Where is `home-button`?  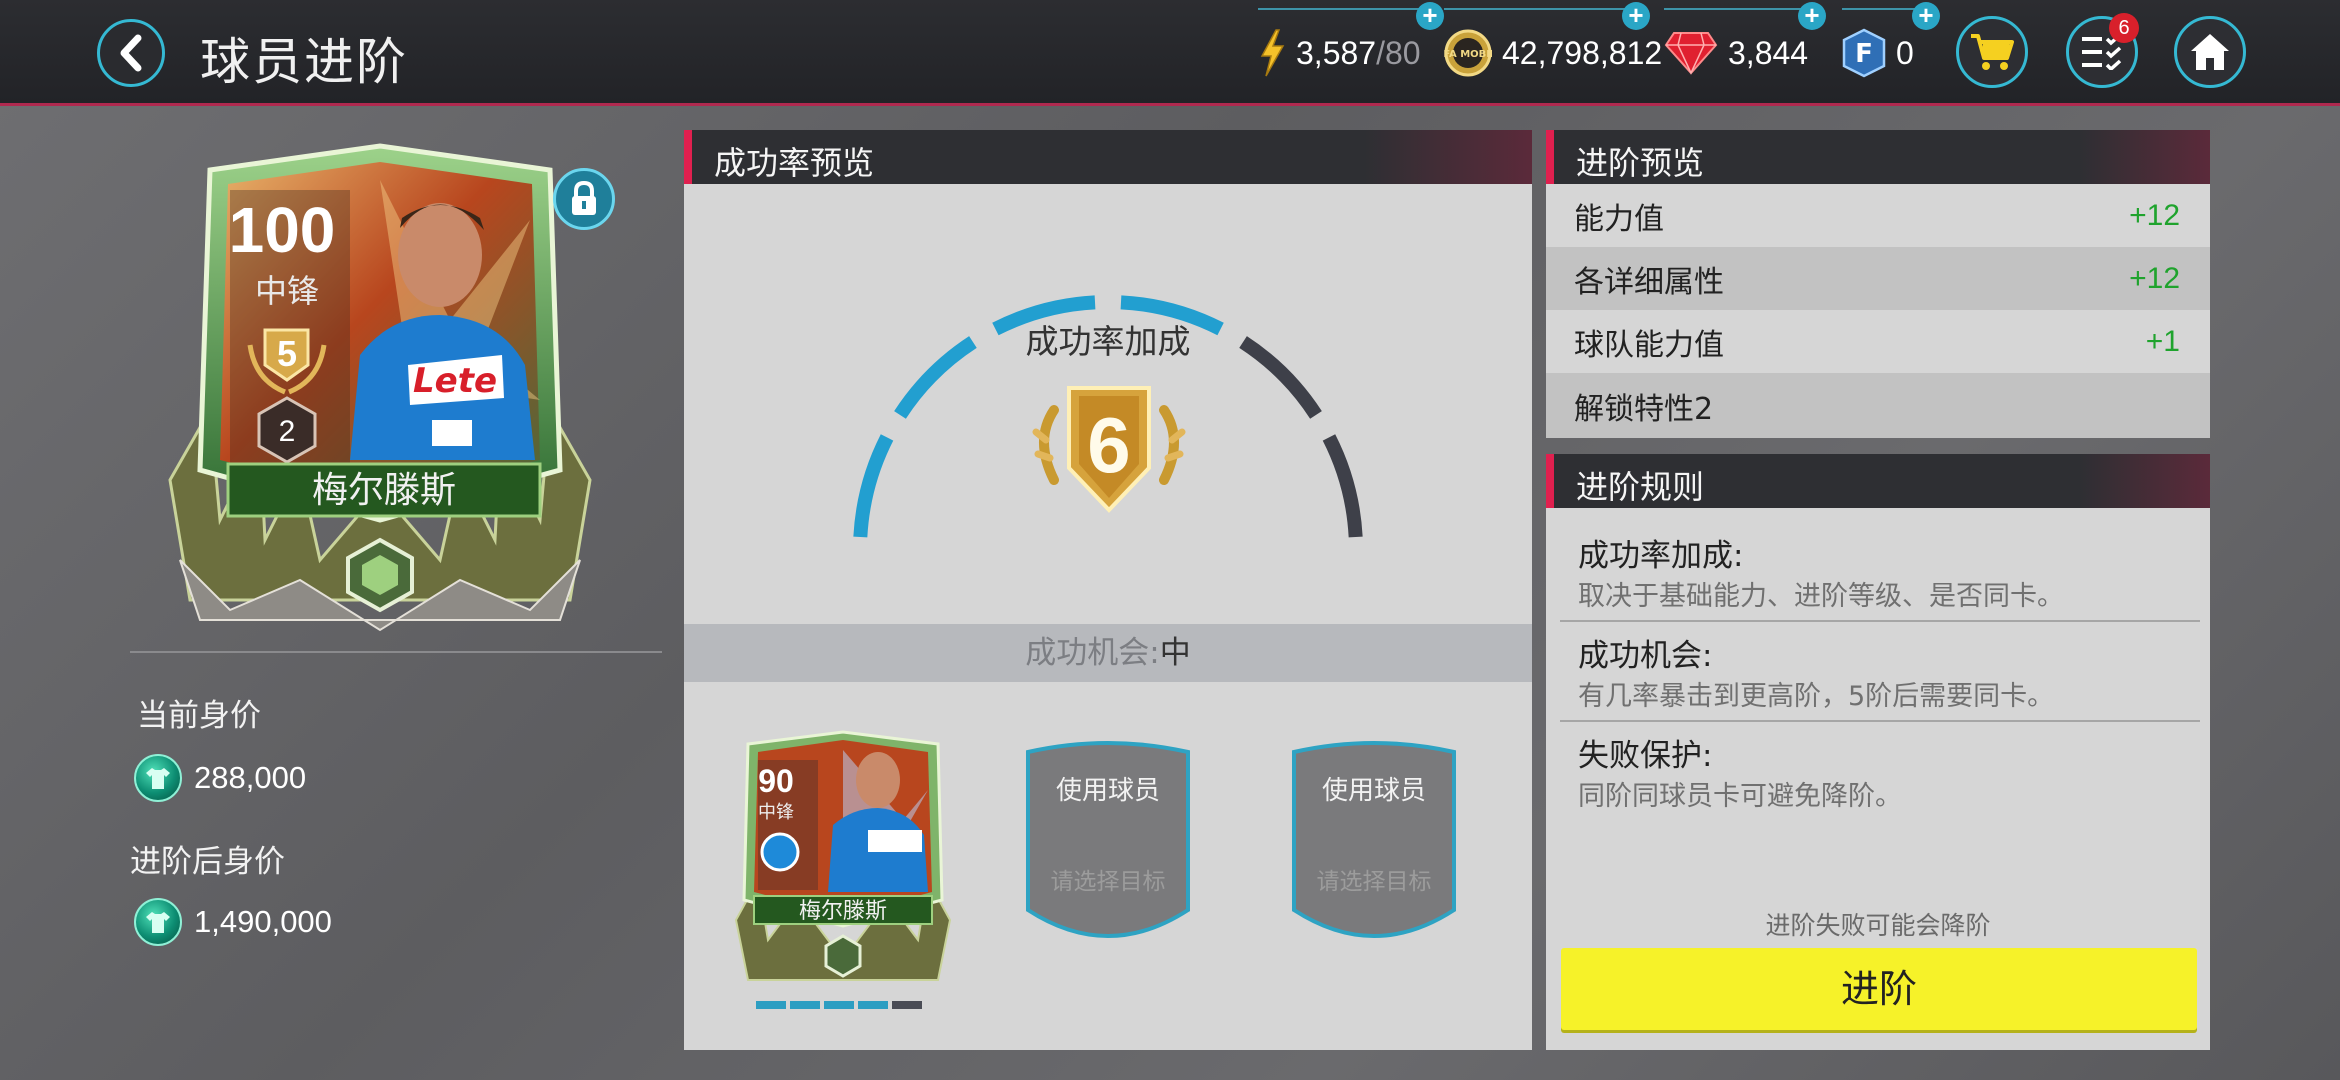 home-button is located at coordinates (2210, 52).